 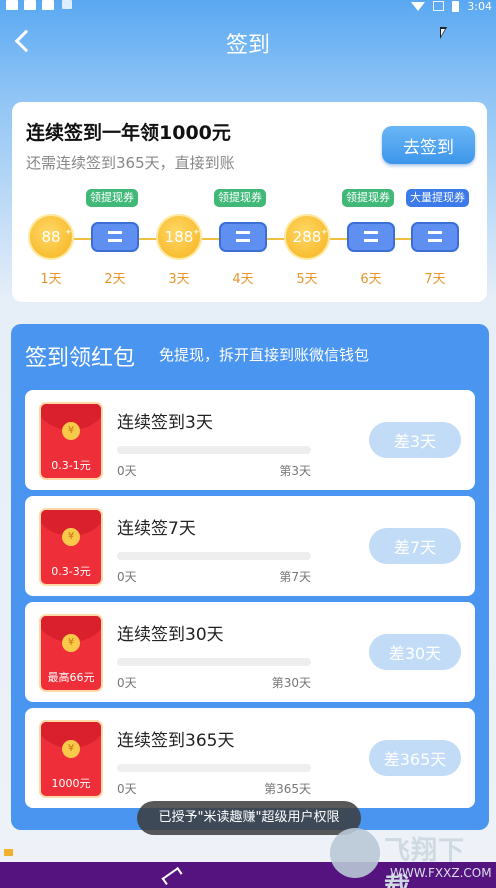 What do you see at coordinates (80, 358) in the screenshot?
I see `redpacket-title: 签到领红包` at bounding box center [80, 358].